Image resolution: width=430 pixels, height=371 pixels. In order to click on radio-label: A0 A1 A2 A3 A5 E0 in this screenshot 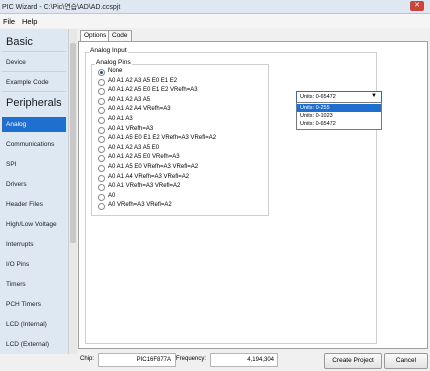, I will do `click(134, 147)`.